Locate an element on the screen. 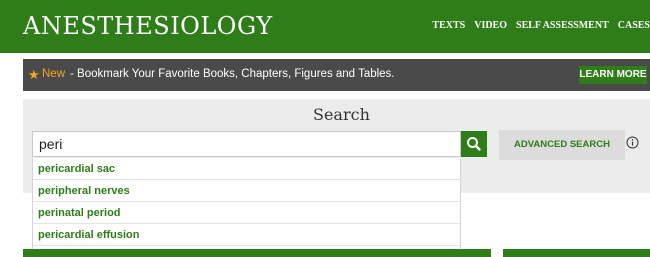  search-title: Search is located at coordinates (341, 114).